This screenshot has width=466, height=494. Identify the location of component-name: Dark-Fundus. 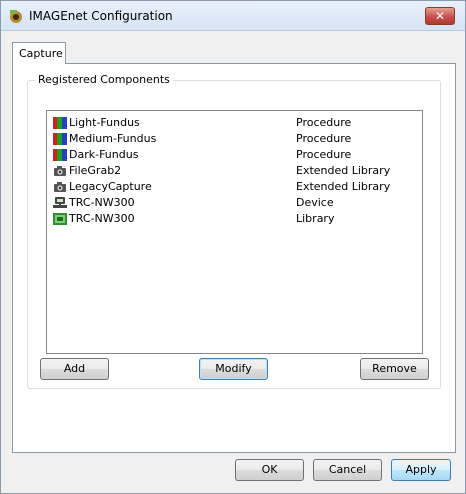
(104, 154).